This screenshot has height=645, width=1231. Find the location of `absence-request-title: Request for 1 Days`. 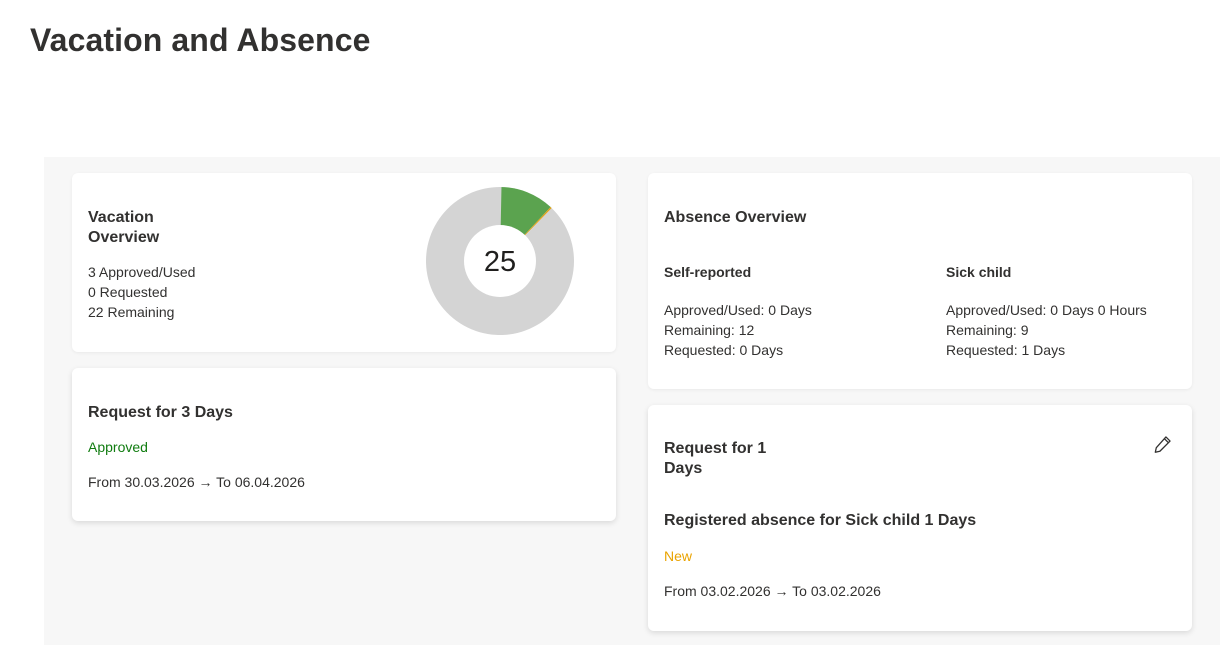

absence-request-title: Request for 1 Days is located at coordinates (715, 458).